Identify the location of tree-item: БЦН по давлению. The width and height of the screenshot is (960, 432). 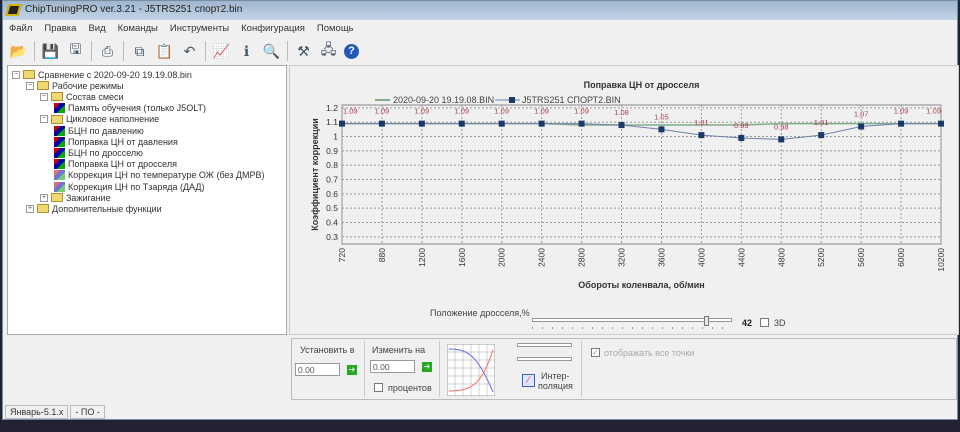
(99, 130).